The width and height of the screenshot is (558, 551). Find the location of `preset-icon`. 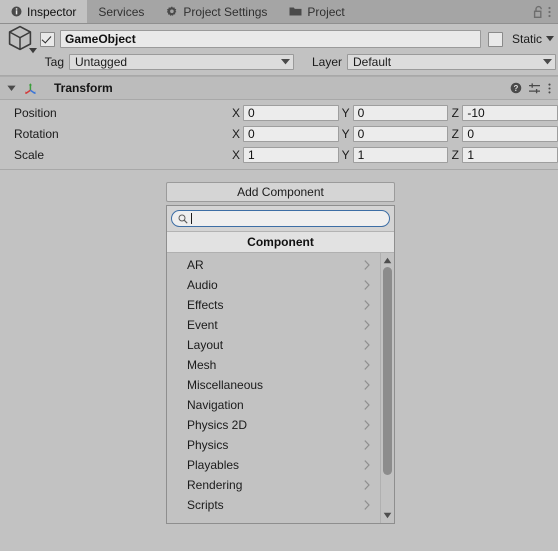

preset-icon is located at coordinates (534, 88).